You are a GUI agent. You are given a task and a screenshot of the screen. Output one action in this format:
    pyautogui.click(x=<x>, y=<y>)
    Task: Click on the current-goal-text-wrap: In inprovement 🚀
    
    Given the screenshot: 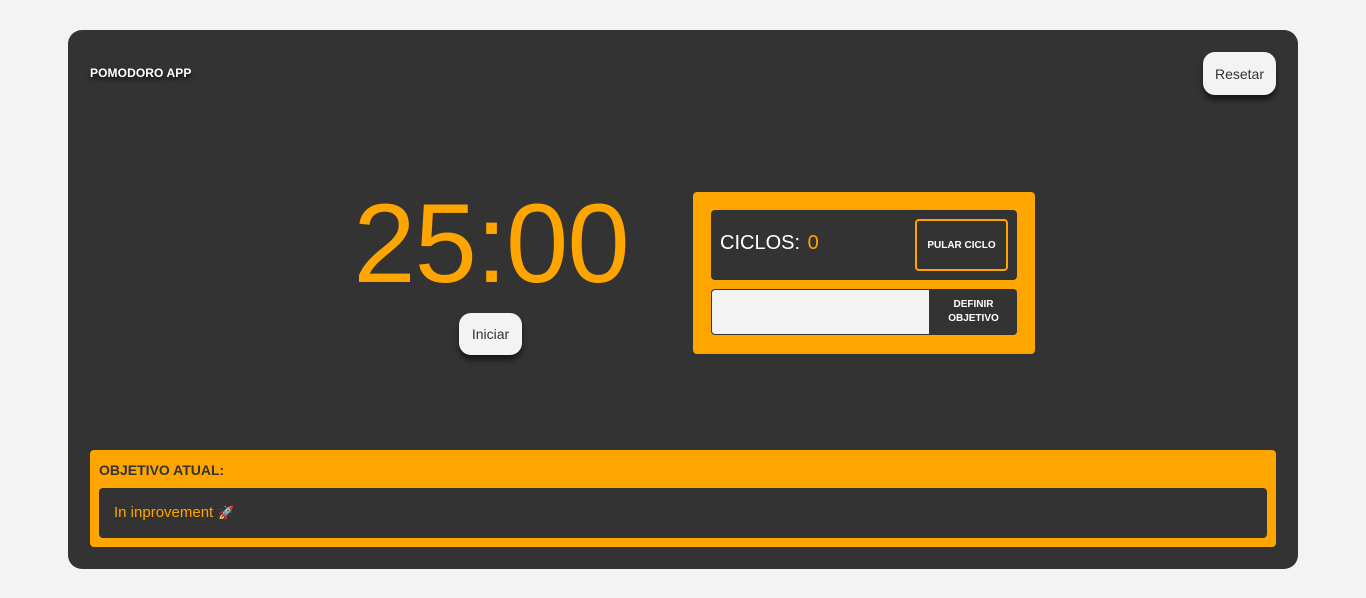 What is the action you would take?
    pyautogui.click(x=174, y=512)
    